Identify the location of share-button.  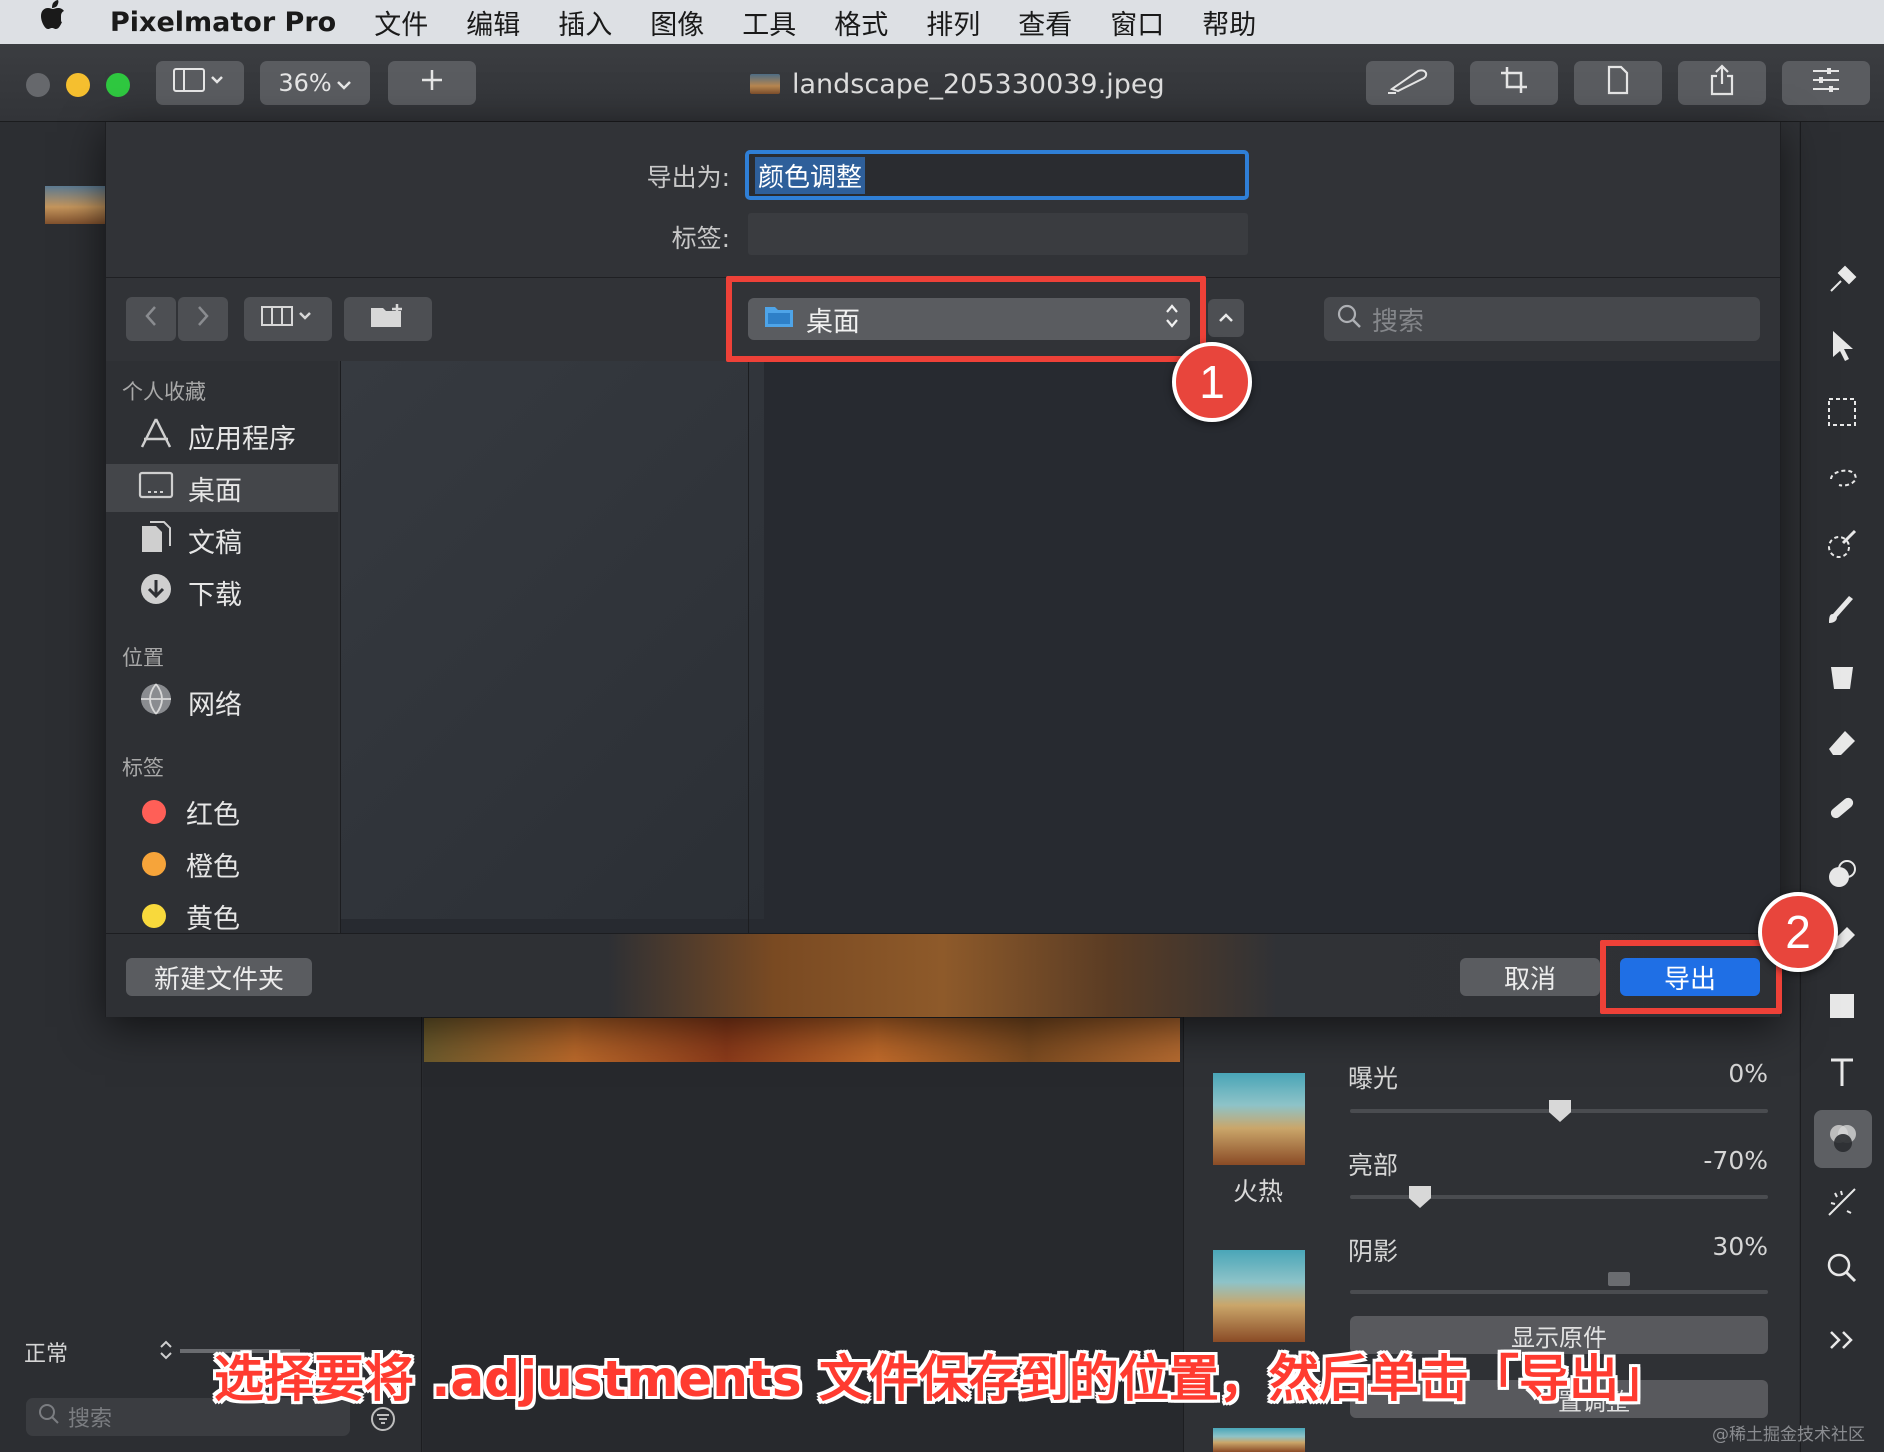
(1722, 83).